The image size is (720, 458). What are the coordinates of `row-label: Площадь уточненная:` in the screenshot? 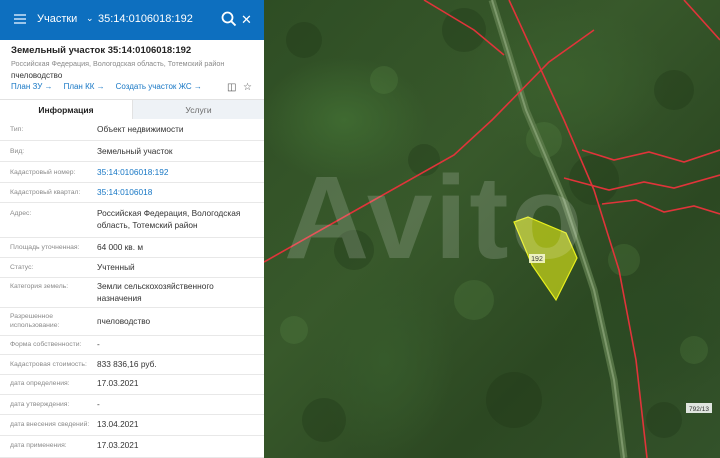 It's located at (45, 247).